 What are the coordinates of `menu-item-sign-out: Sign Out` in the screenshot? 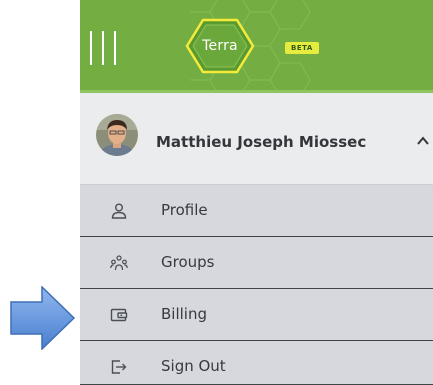 It's located at (256, 363).